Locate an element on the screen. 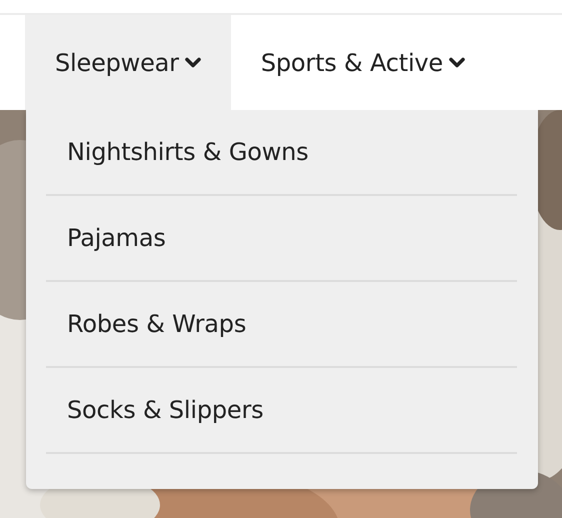 The height and width of the screenshot is (518, 562). menu-item: Robes & Wraps is located at coordinates (281, 325).